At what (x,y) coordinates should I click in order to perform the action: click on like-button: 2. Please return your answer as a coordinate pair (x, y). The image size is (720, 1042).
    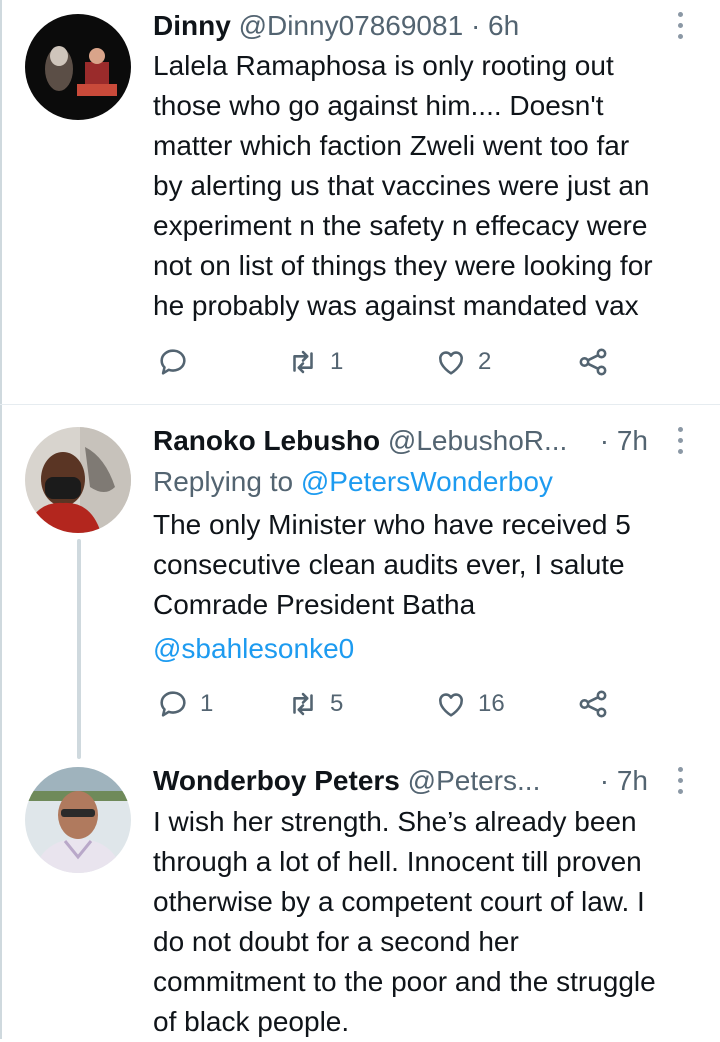
    Looking at the image, I should click on (462, 362).